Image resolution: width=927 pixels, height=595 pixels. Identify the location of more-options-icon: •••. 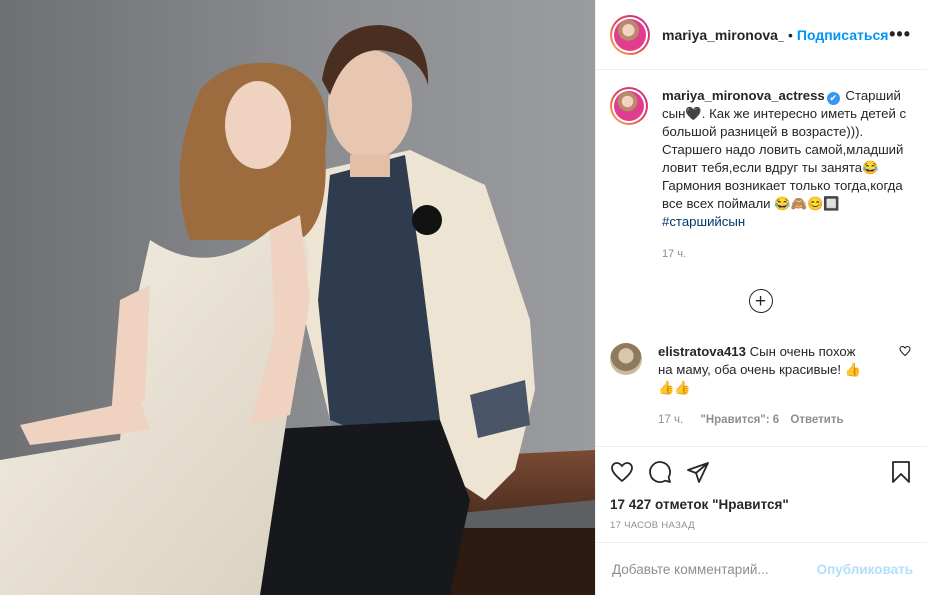
(900, 34).